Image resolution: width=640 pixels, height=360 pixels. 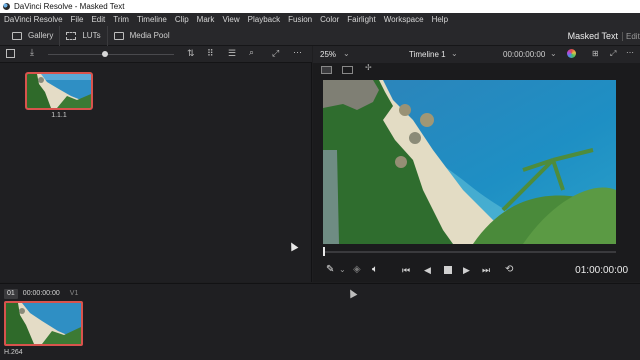 What do you see at coordinates (448, 270) in the screenshot?
I see `stop-icon` at bounding box center [448, 270].